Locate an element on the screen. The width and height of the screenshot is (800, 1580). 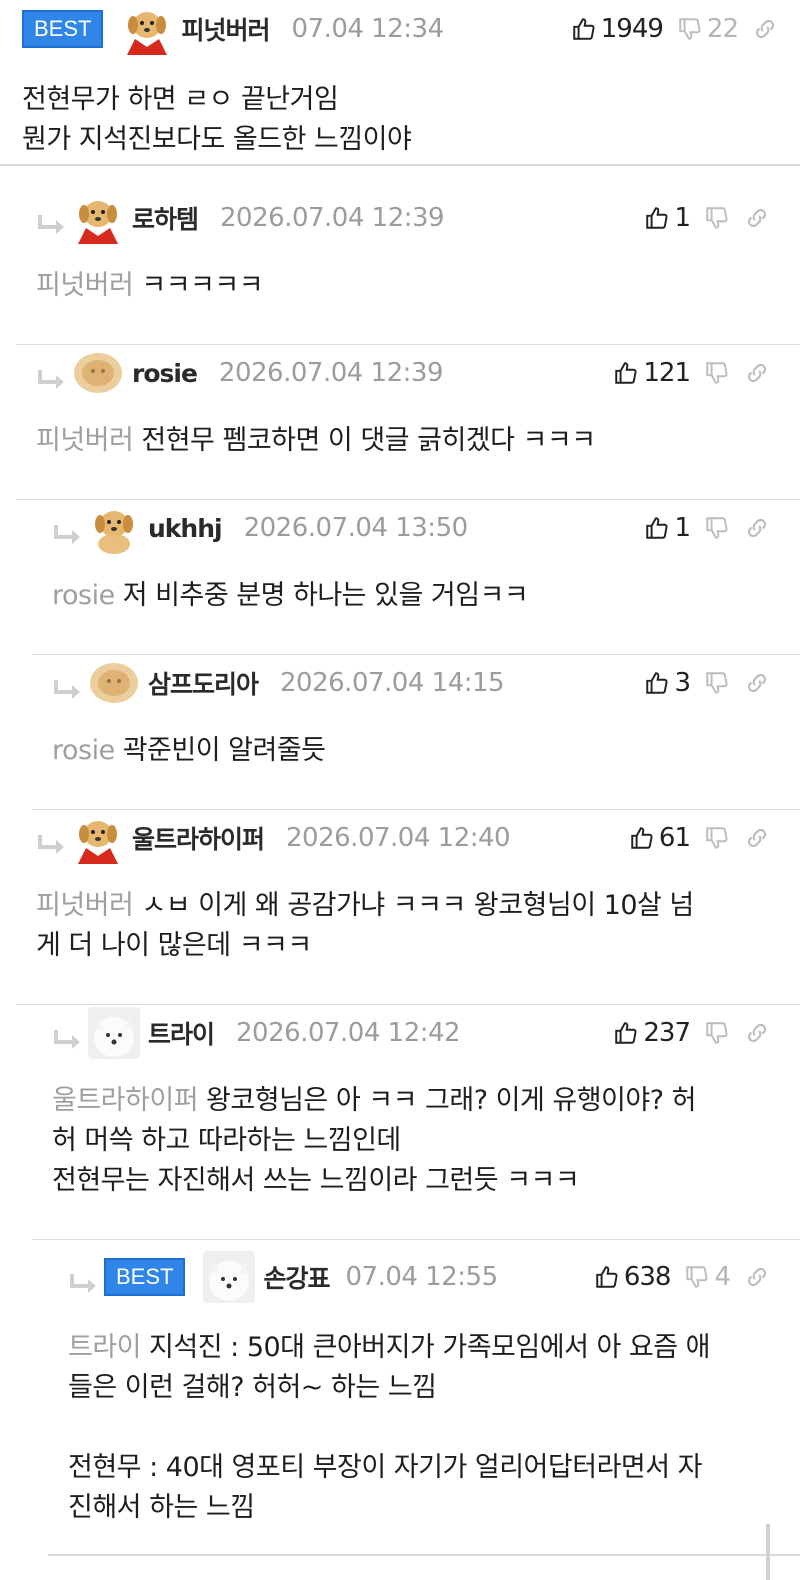
comment-line: 지석진 : 50대 큰아버지가 가족모임에서 아 요즘 애 is located at coordinates (430, 1347).